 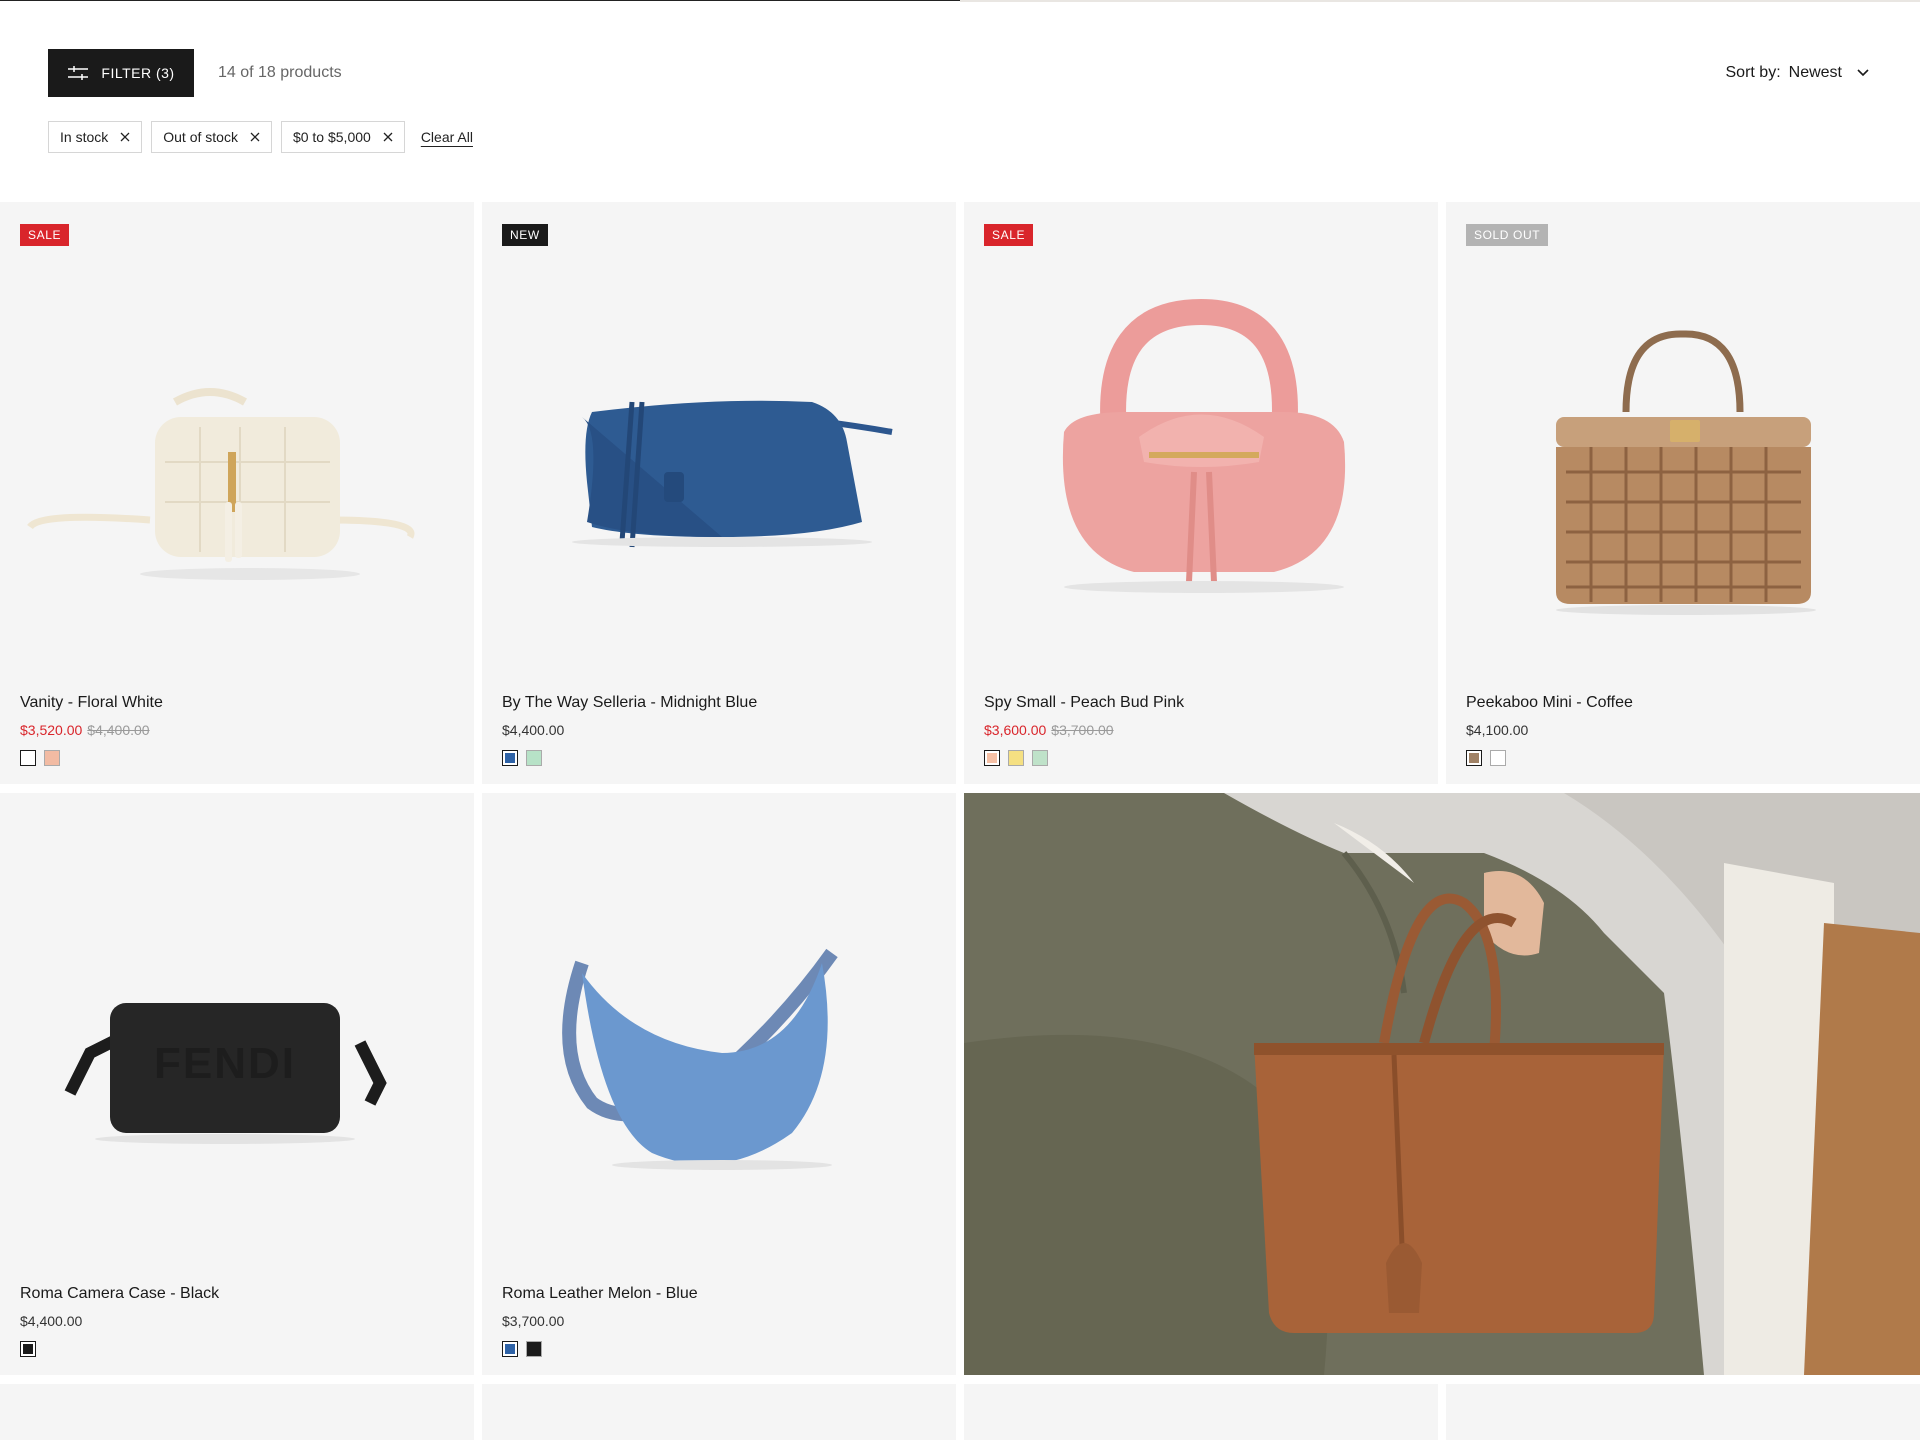 I want to click on filter-button: FILTER (3), so click(x=121, y=73).